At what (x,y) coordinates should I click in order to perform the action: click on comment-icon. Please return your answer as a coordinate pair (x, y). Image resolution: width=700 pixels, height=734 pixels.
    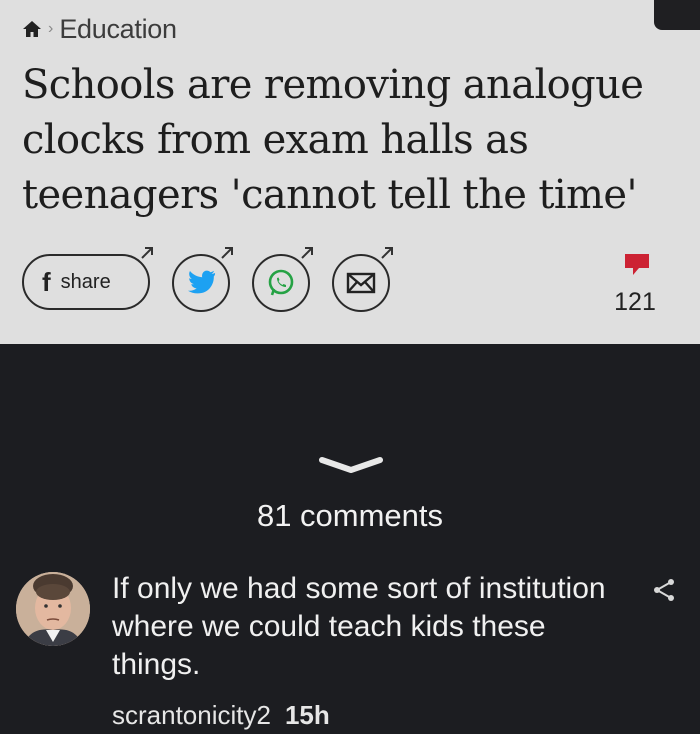
    Looking at the image, I should click on (637, 265).